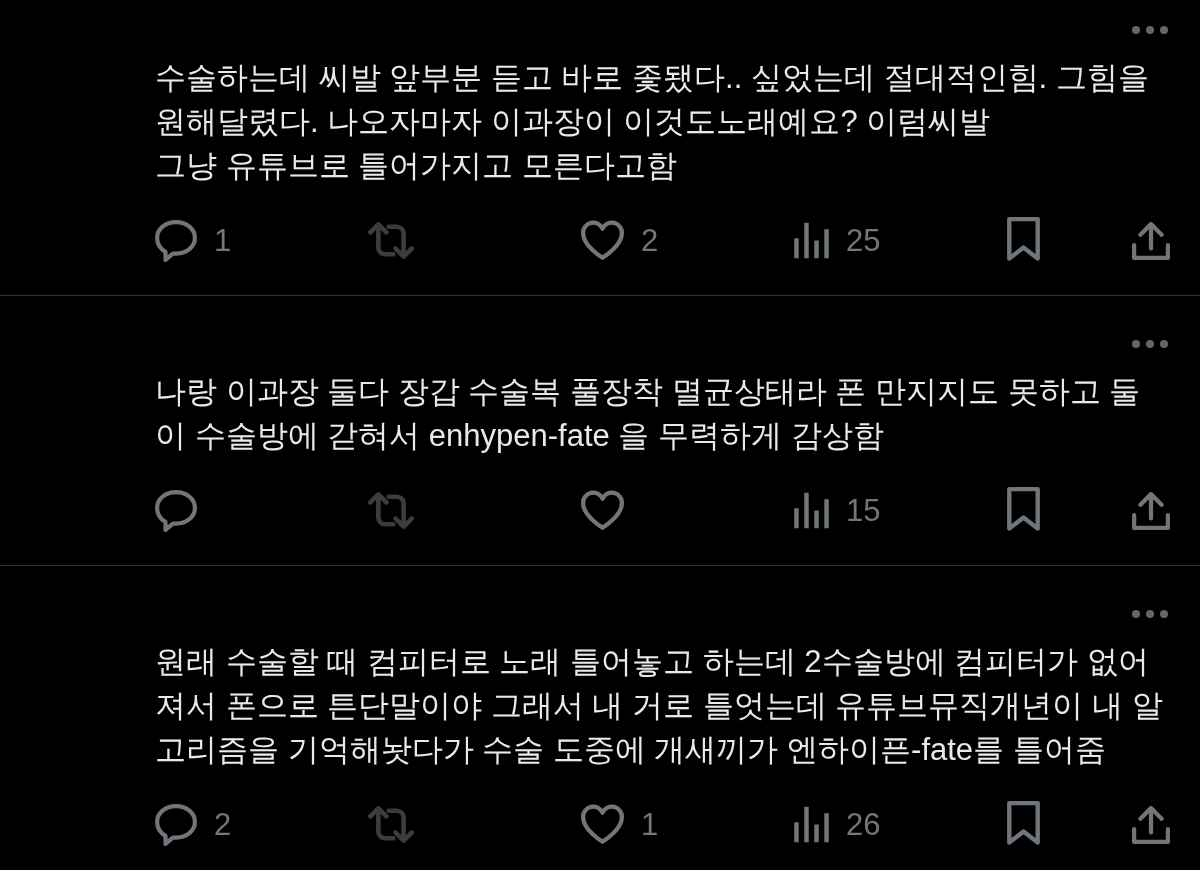  What do you see at coordinates (652, 122) in the screenshot?
I see `post-text: 수술하는데 씨발 앞부분 듣고 바로 좇됐다.. 싶었는데 절대적인힘. 그힘을 원해달렸다. 나오자마자 이과장이 이것도노래예요? 이럼씨발 그냥 유튜브로 틀어가지고 모른다고함` at bounding box center [652, 122].